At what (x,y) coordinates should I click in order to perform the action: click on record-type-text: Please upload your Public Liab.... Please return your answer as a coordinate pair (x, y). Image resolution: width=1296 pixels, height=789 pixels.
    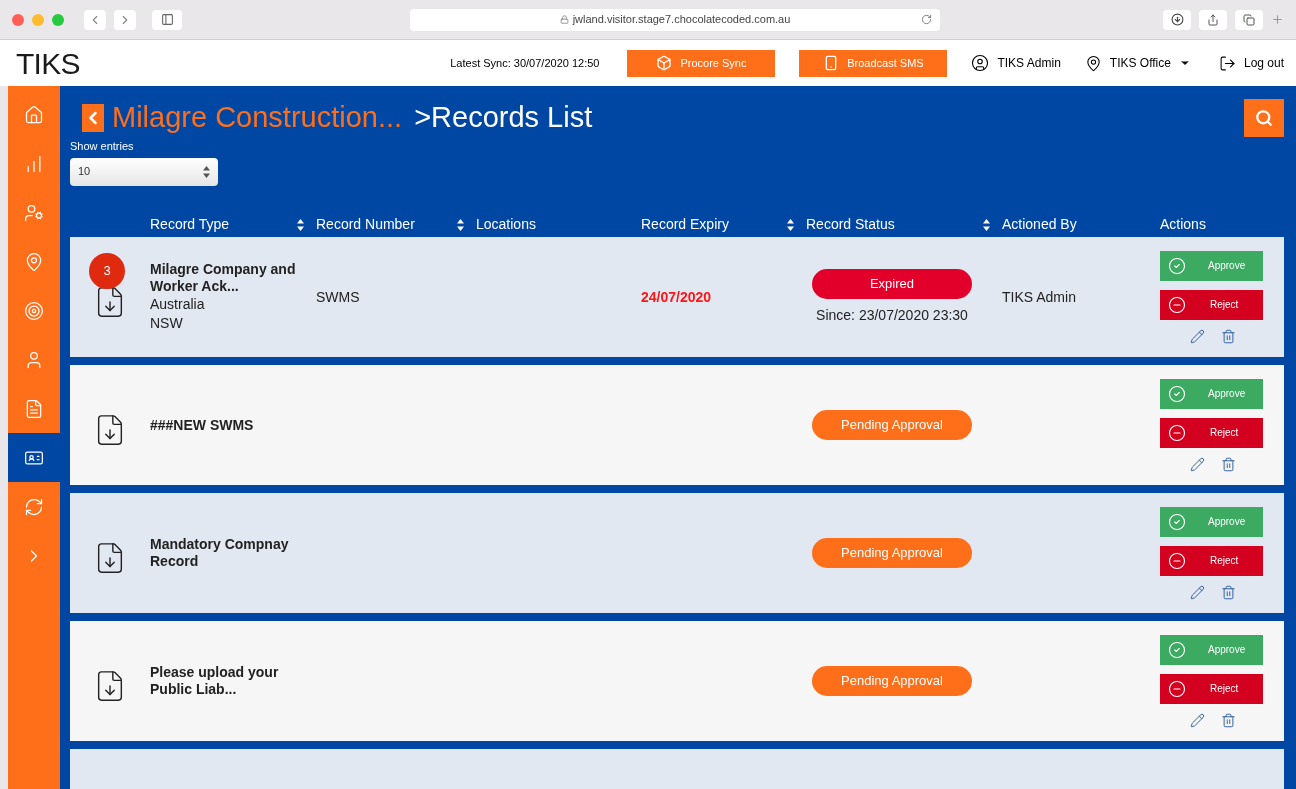
    Looking at the image, I should click on (215, 681).